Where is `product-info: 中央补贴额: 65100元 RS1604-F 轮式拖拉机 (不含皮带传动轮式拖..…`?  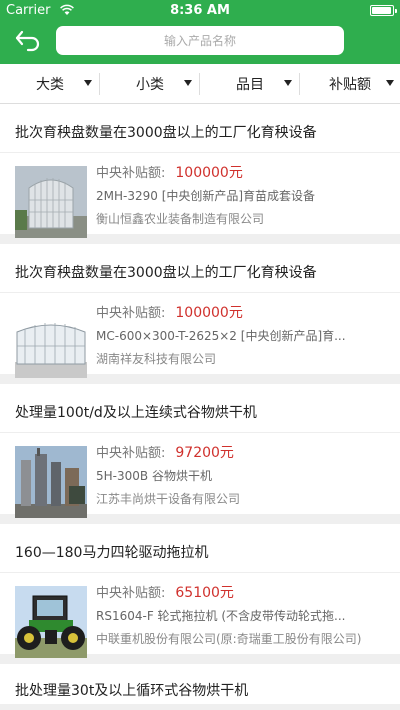 product-info: 中央补贴额: 65100元 RS1604-F 轮式拖拉机 (不含皮带传动轮式拖..… is located at coordinates (246, 616).